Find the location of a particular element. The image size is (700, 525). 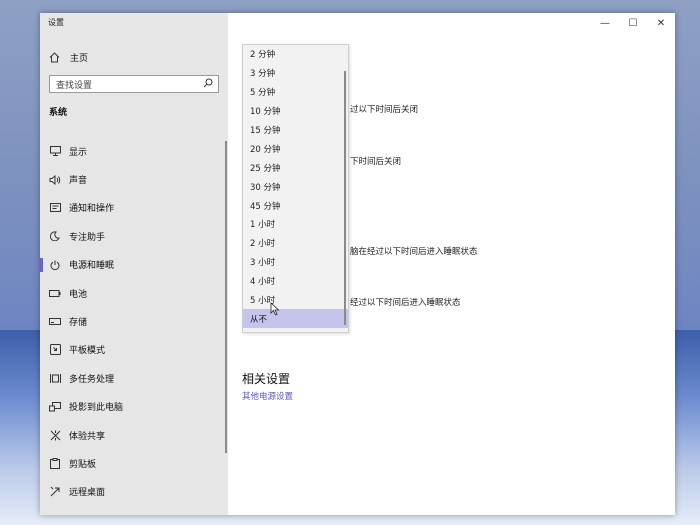

sidebar-item-project-to-pc: 投影到此电脑 is located at coordinates (134, 407).